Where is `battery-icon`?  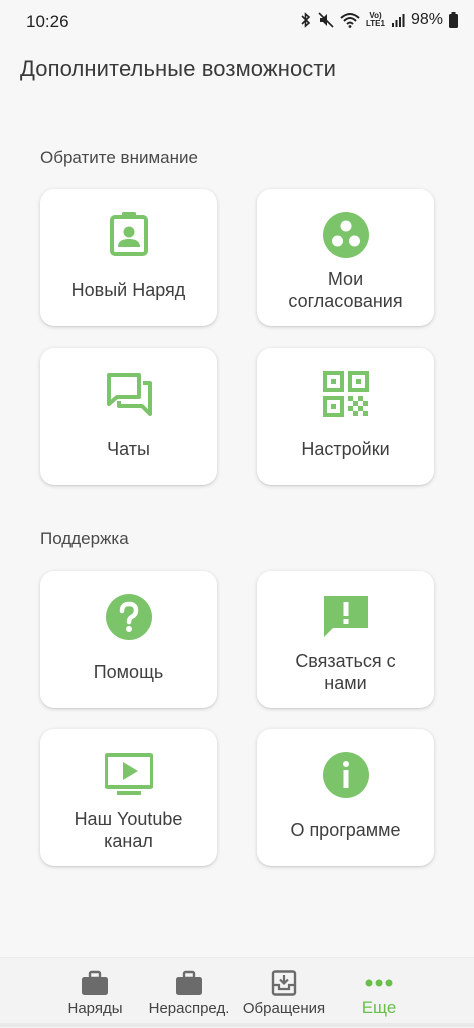
battery-icon is located at coordinates (453, 20).